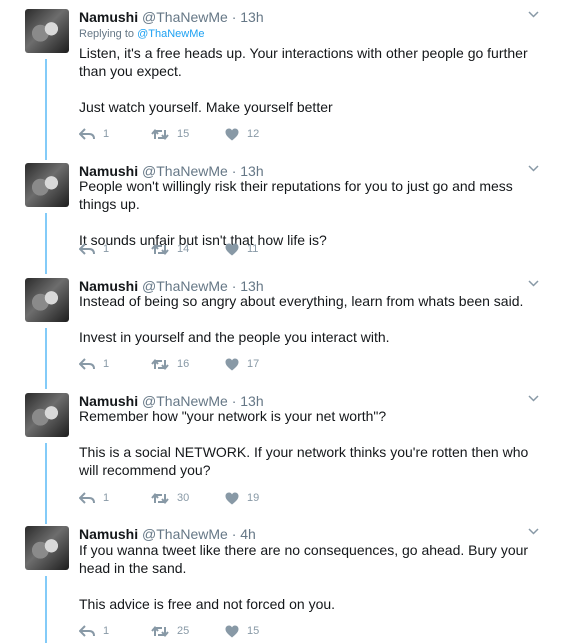  What do you see at coordinates (183, 498) in the screenshot?
I see `retweet-count: 30` at bounding box center [183, 498].